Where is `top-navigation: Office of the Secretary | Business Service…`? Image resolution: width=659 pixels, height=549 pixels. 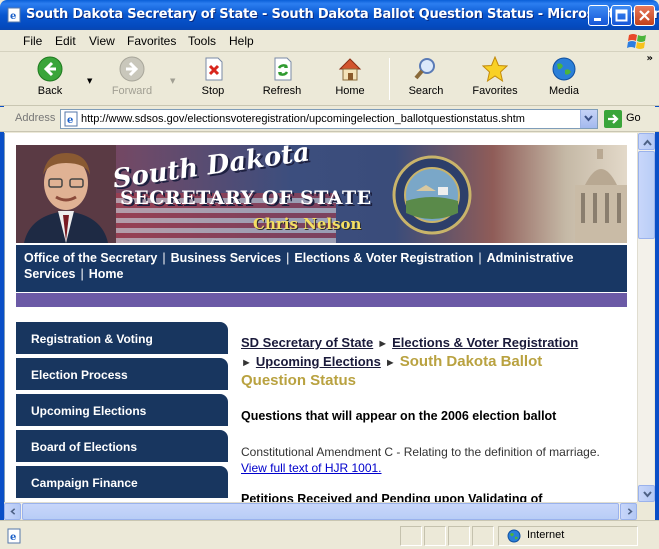
top-navigation: Office of the Secretary | Business Service… is located at coordinates (321, 267).